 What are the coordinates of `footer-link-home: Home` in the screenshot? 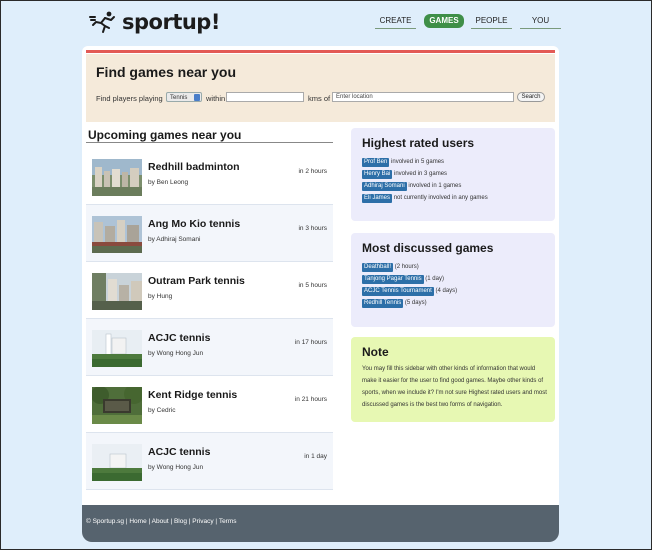 It's located at (137, 521).